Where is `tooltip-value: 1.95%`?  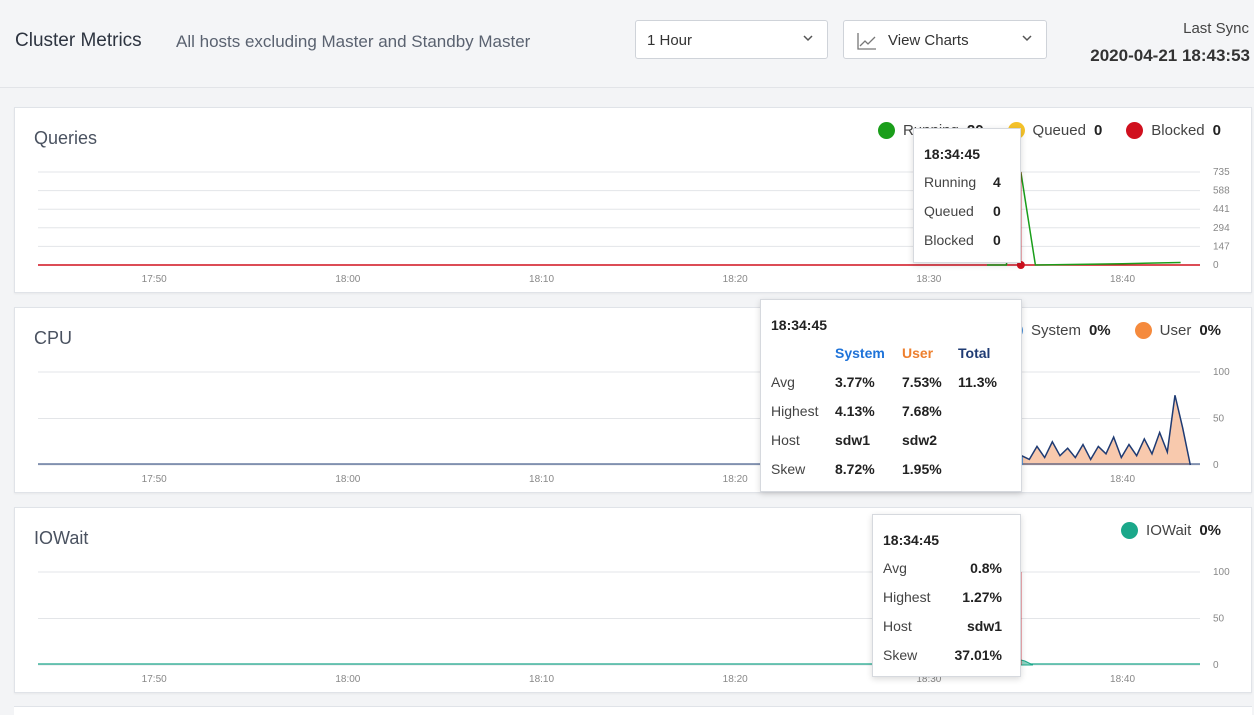 tooltip-value: 1.95% is located at coordinates (922, 469).